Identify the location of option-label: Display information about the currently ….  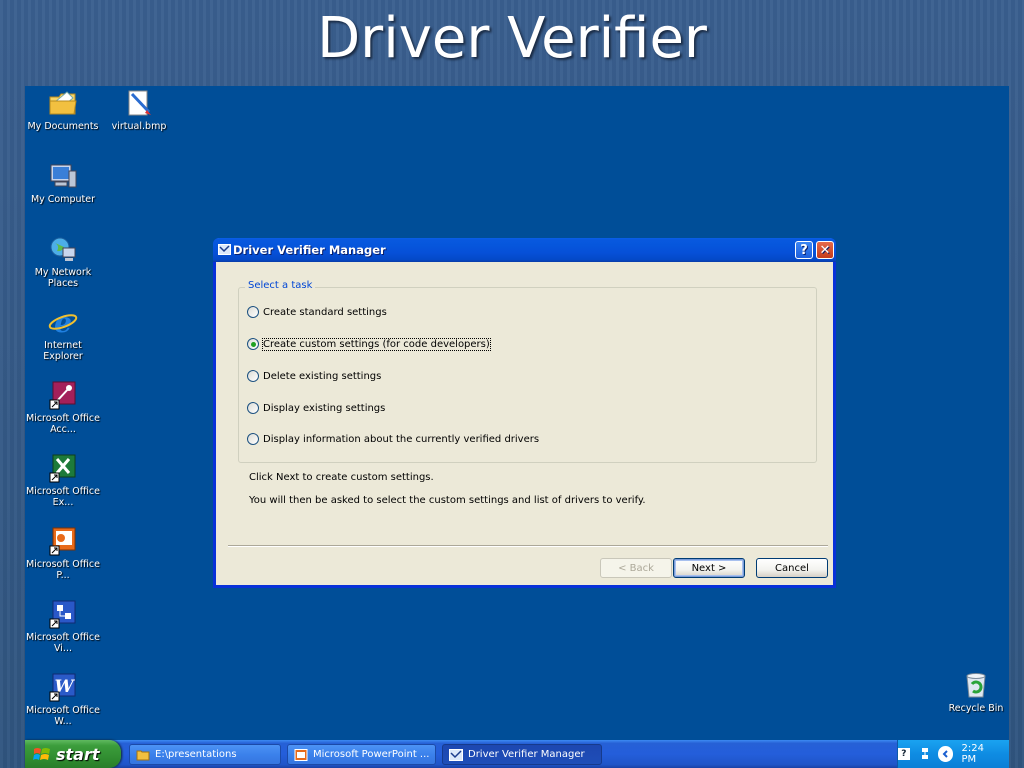
(401, 439).